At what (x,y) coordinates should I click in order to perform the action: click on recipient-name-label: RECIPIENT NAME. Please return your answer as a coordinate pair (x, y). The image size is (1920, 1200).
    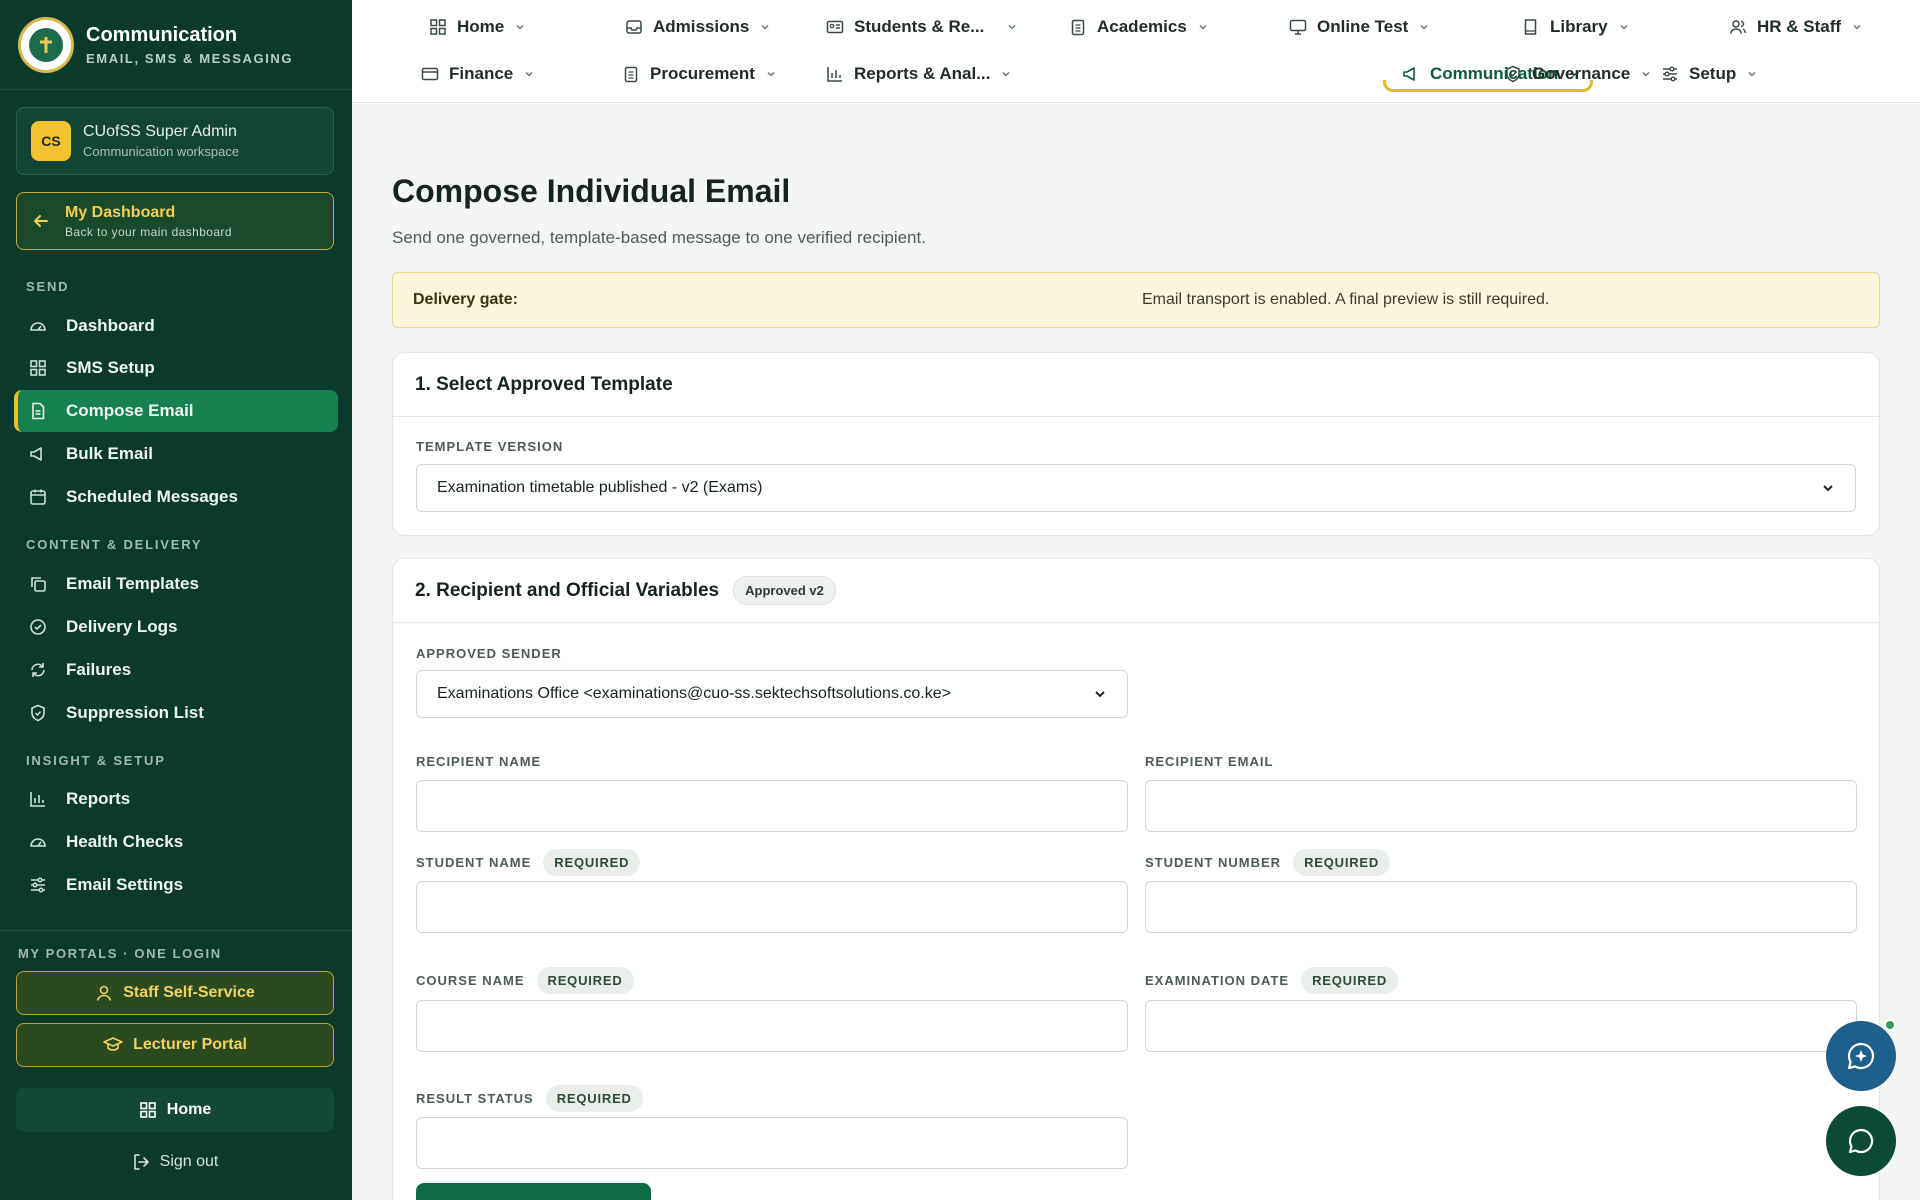
    Looking at the image, I should click on (479, 761).